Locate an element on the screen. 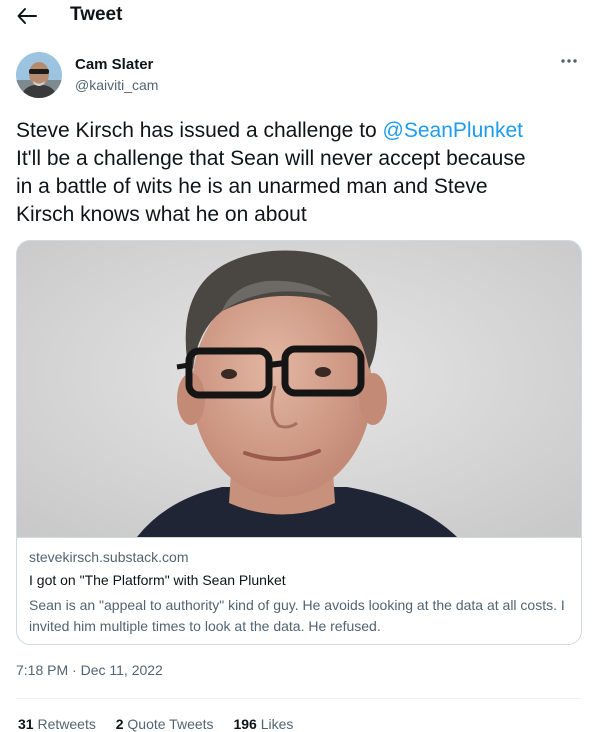 The width and height of the screenshot is (597, 732). quote-tweets-label: Quote Tweets is located at coordinates (170, 724).